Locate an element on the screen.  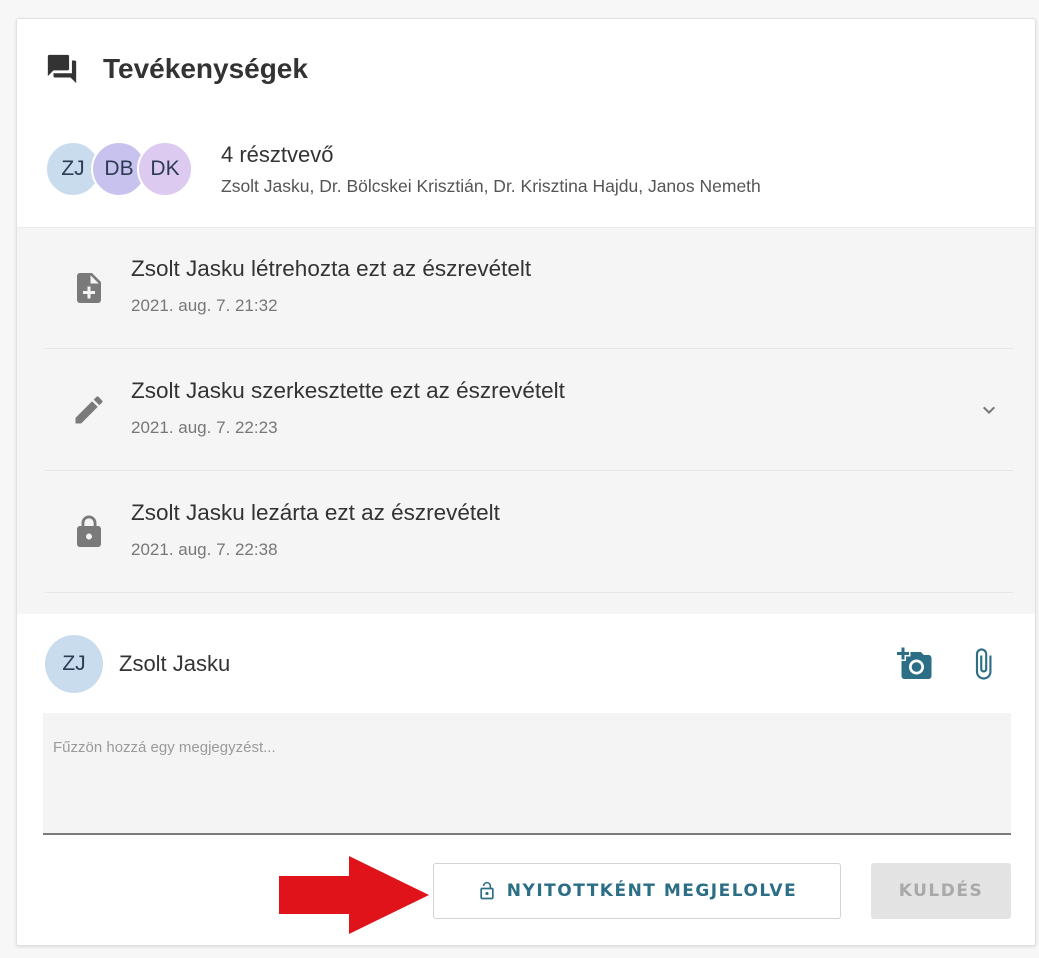
panel-title: Tevékenységek is located at coordinates (205, 68).